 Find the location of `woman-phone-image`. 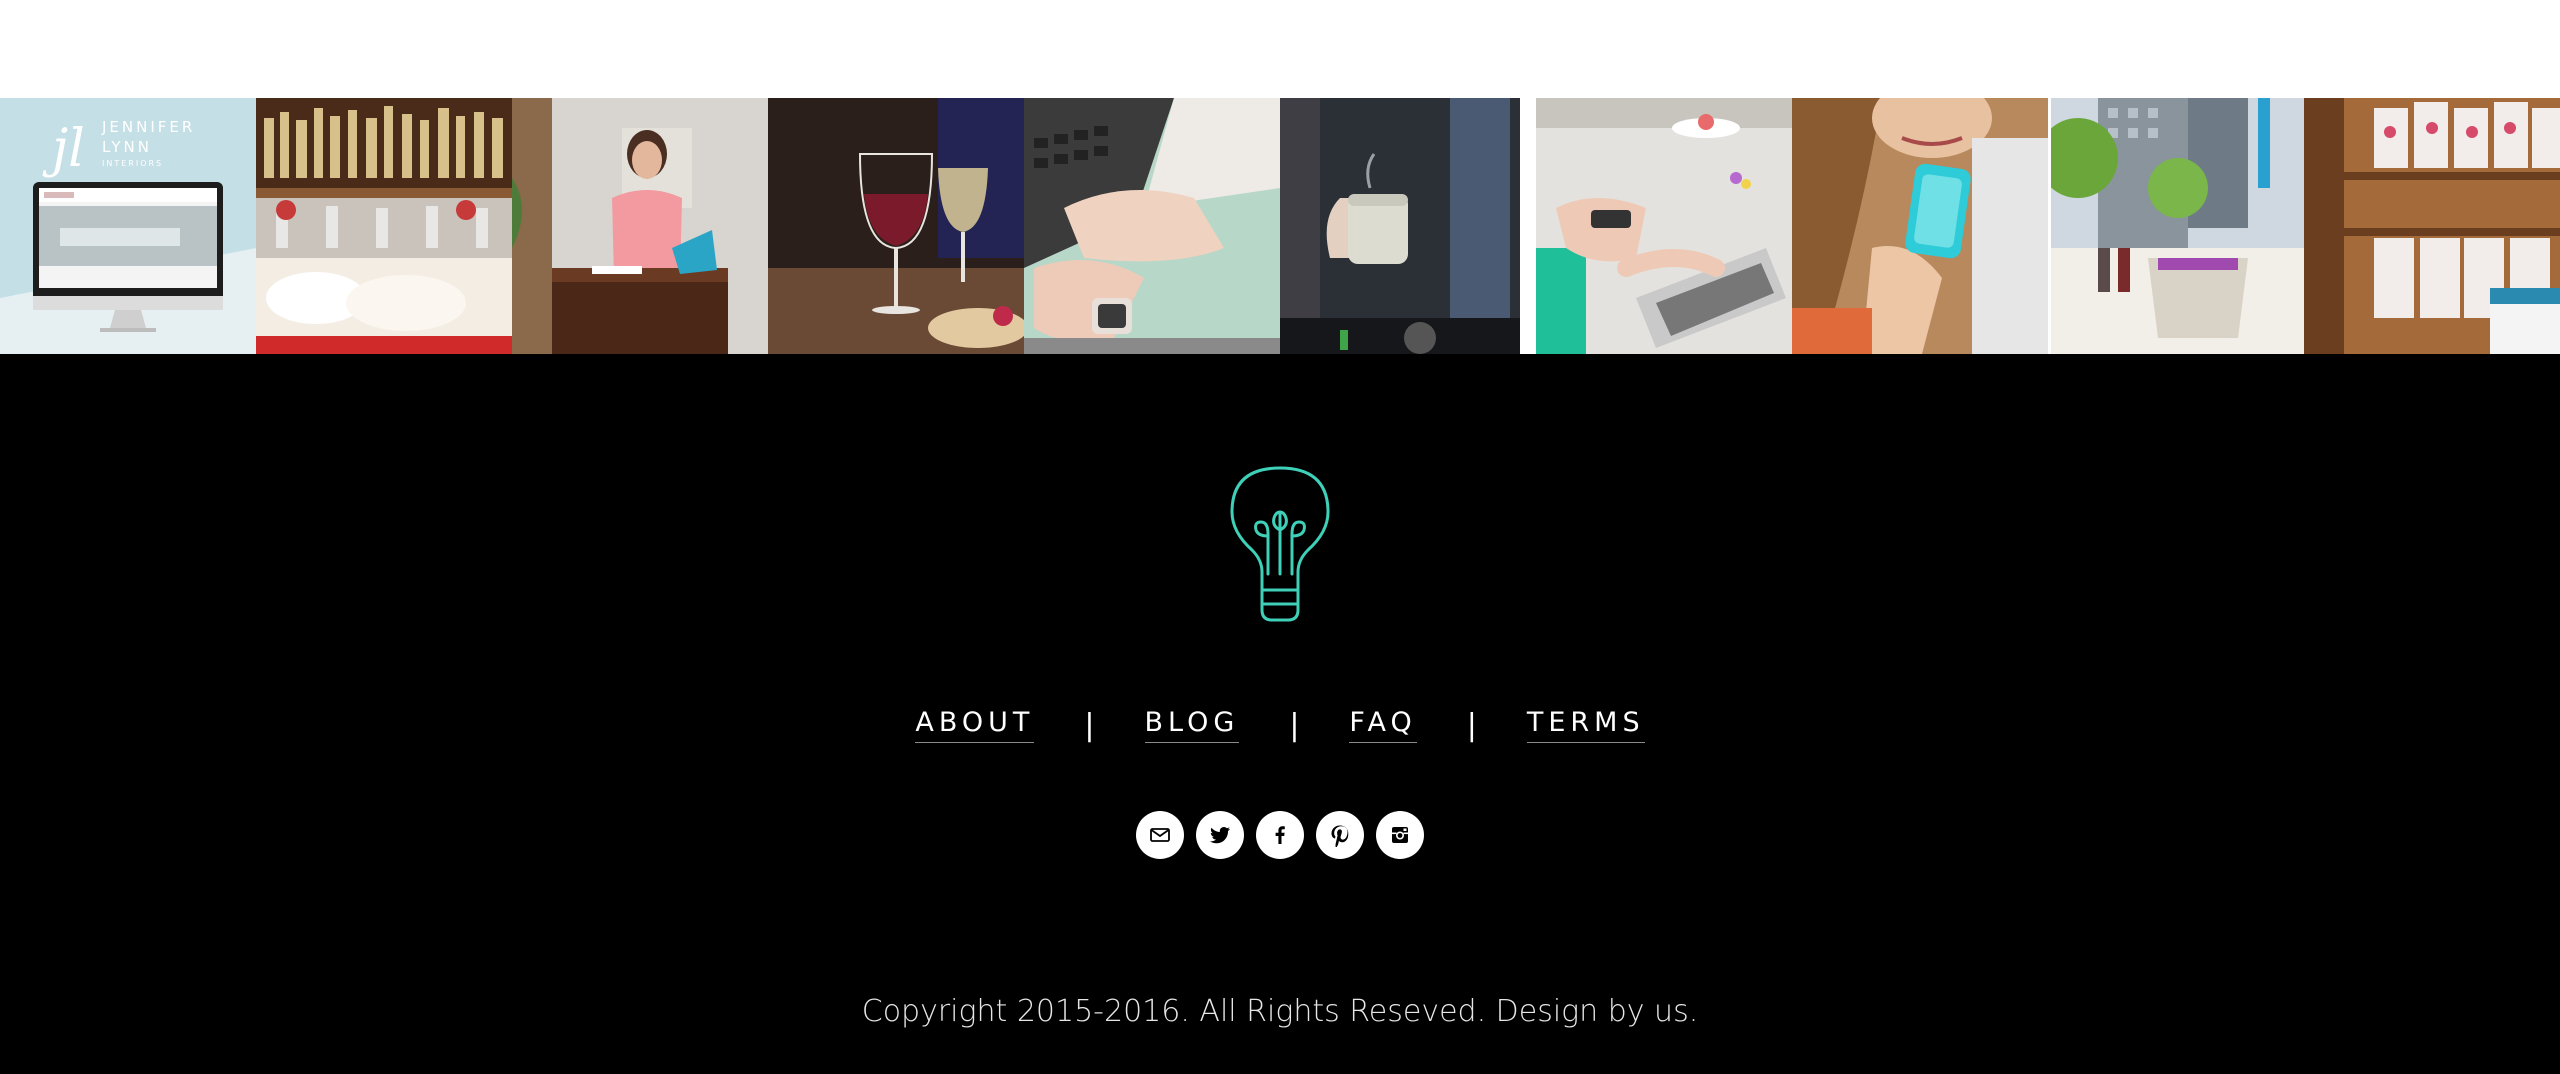

woman-phone-image is located at coordinates (1920, 226).